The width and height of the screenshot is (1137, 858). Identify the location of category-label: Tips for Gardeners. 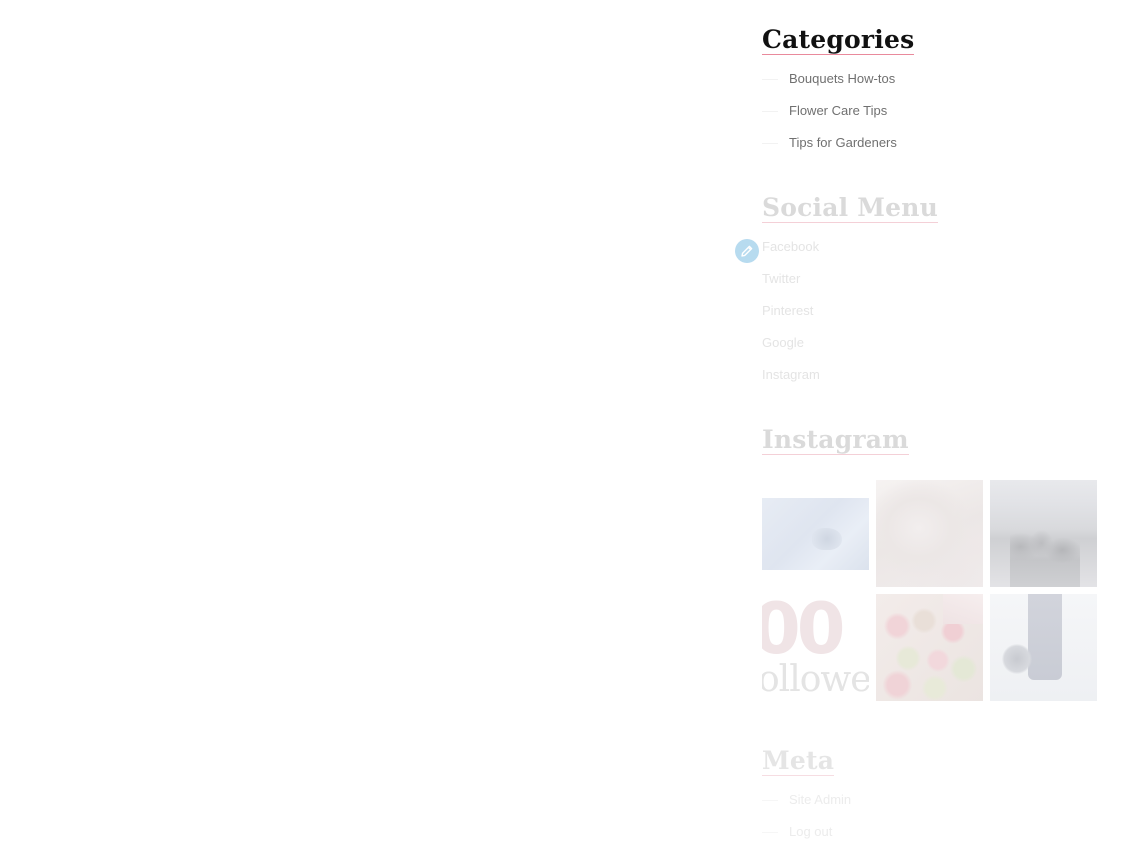
(843, 142).